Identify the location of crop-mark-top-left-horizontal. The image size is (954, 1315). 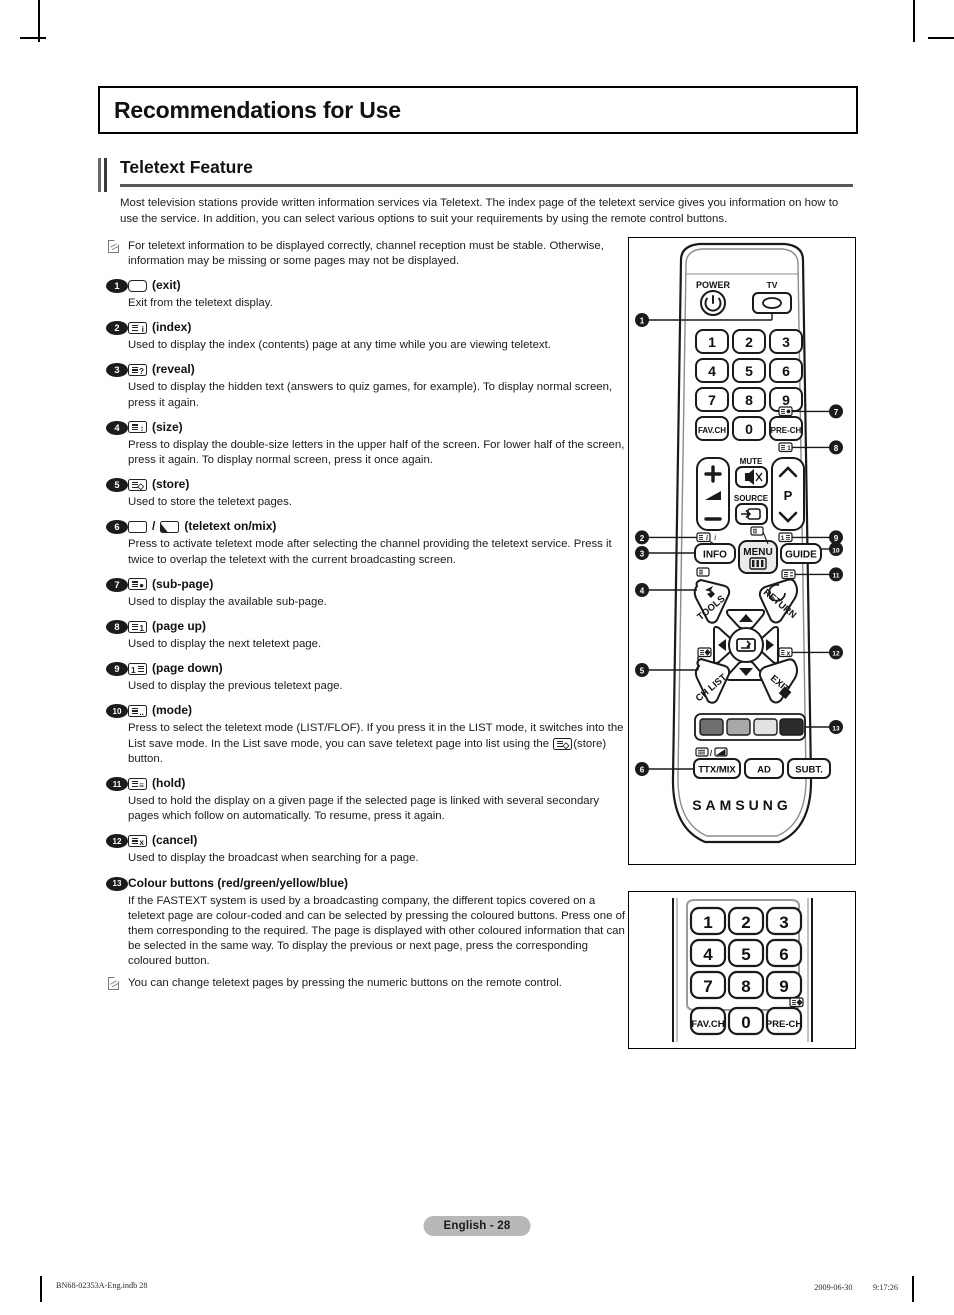
(33, 38).